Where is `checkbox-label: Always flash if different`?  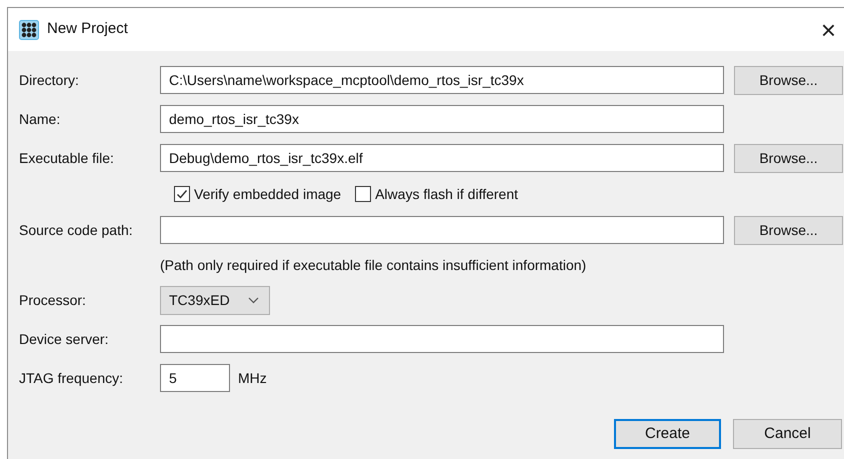
checkbox-label: Always flash if different is located at coordinates (446, 194).